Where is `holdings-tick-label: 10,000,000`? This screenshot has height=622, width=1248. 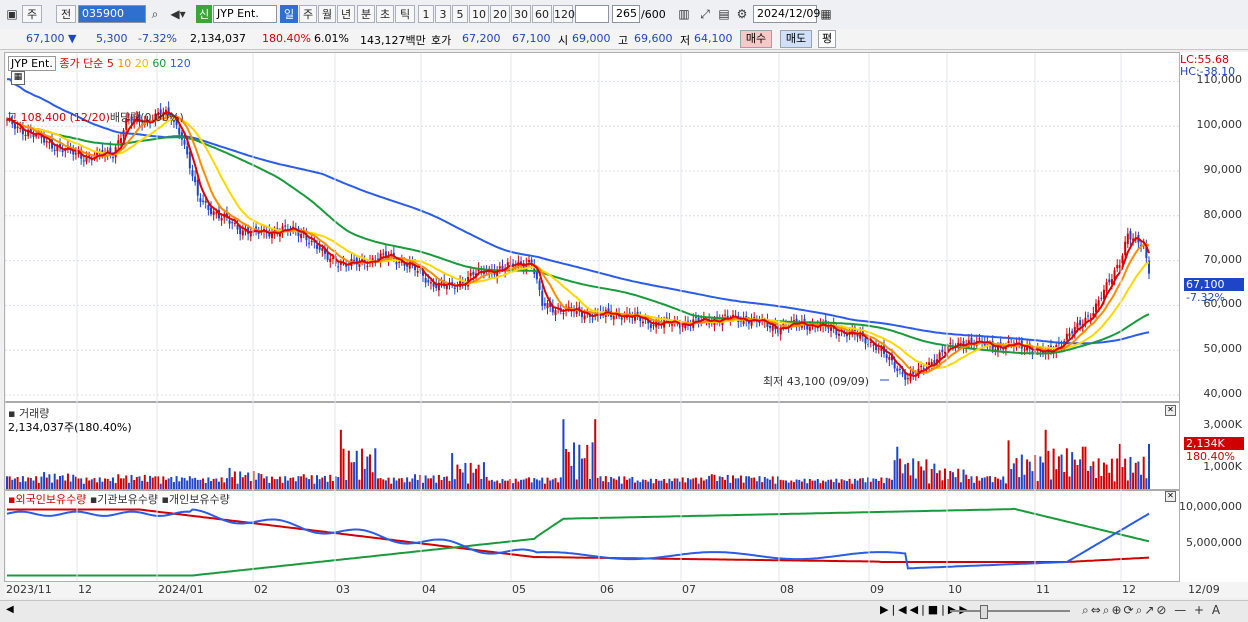 holdings-tick-label: 10,000,000 is located at coordinates (1210, 507).